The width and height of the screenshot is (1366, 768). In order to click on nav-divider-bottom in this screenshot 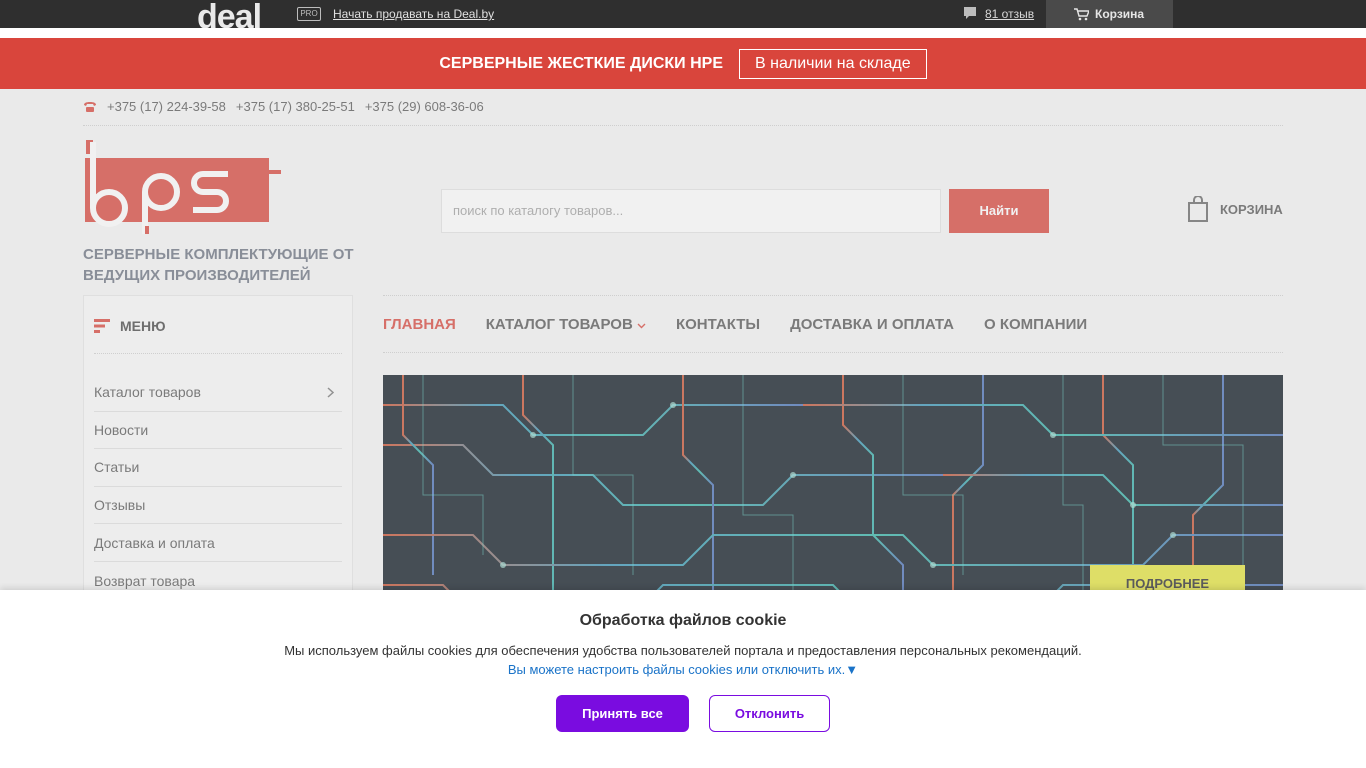, I will do `click(833, 352)`.